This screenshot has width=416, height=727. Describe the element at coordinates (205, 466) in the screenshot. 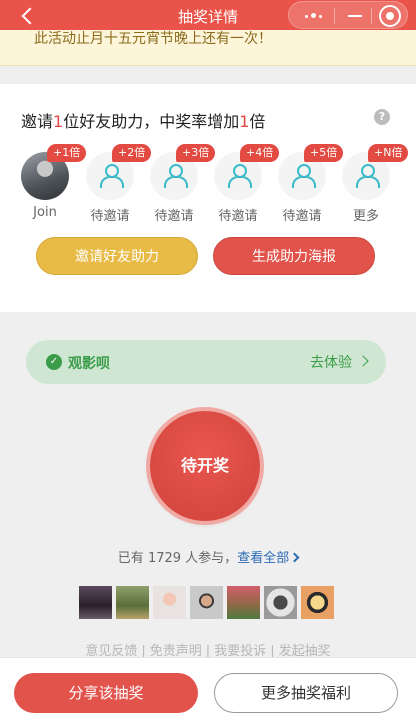

I see `draw-status-button: 待开奖` at that location.